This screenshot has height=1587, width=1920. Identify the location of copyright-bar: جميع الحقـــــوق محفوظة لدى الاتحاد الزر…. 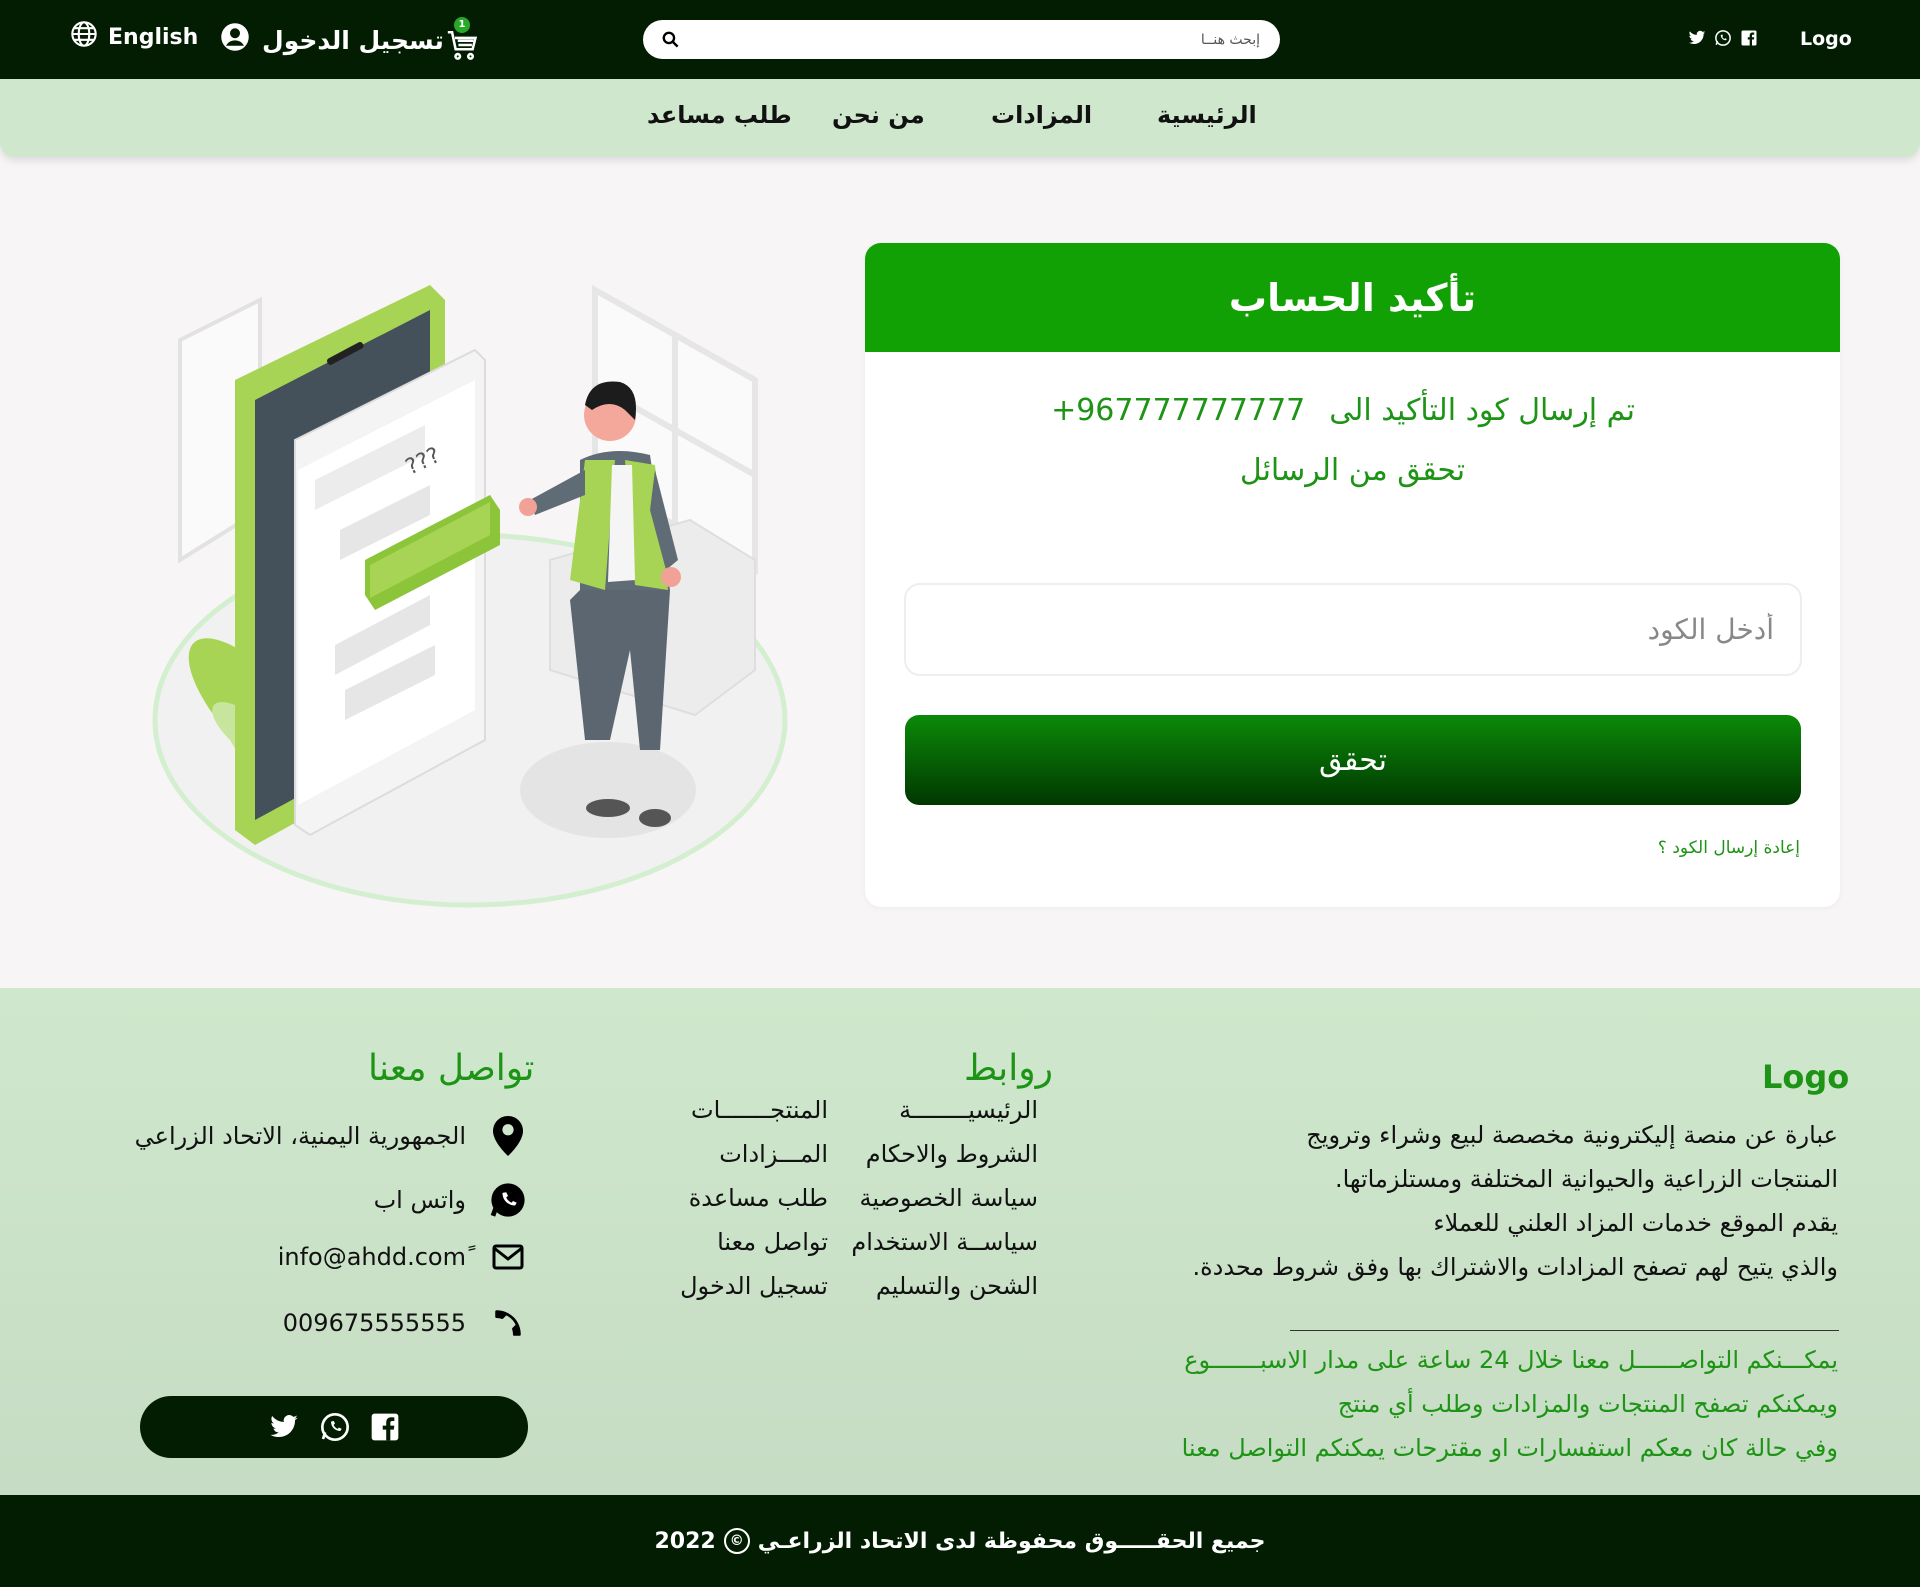
(960, 1541).